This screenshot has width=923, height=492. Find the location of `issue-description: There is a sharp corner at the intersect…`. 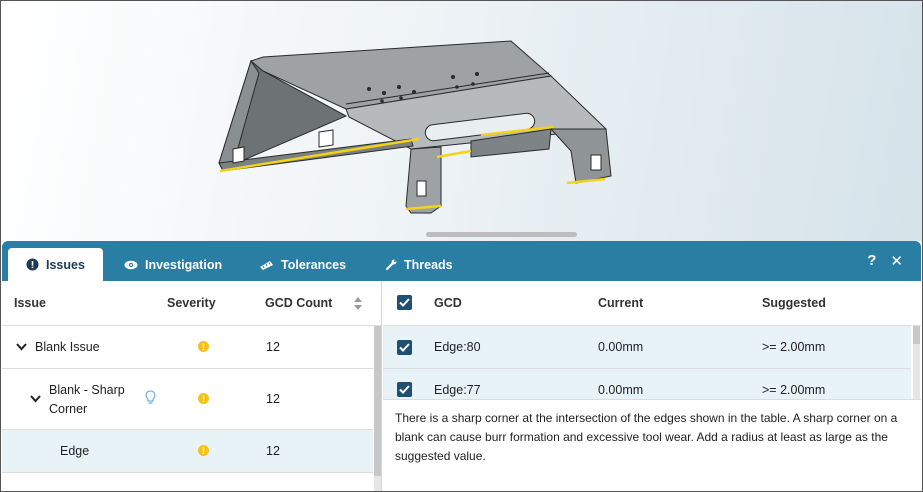

issue-description: There is a sharp corner at the intersect… is located at coordinates (646, 437).